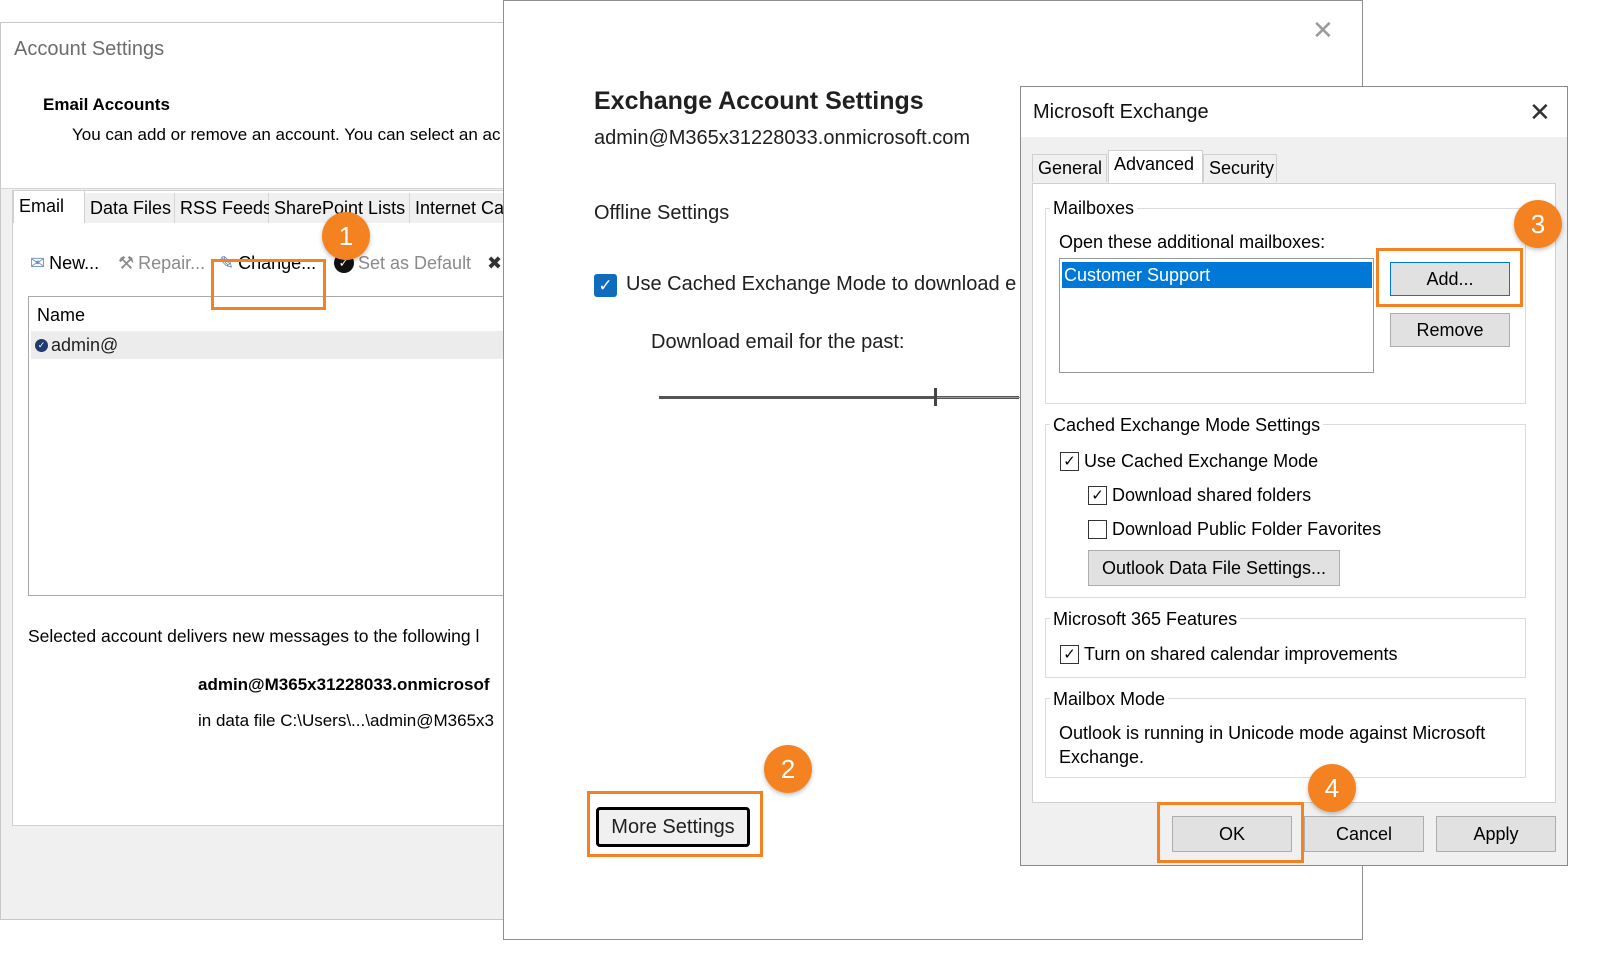 This screenshot has height=961, width=1603. Describe the element at coordinates (1294, 112) in the screenshot. I see `dialog-titlebar: Microsoft Exchange ✕` at that location.